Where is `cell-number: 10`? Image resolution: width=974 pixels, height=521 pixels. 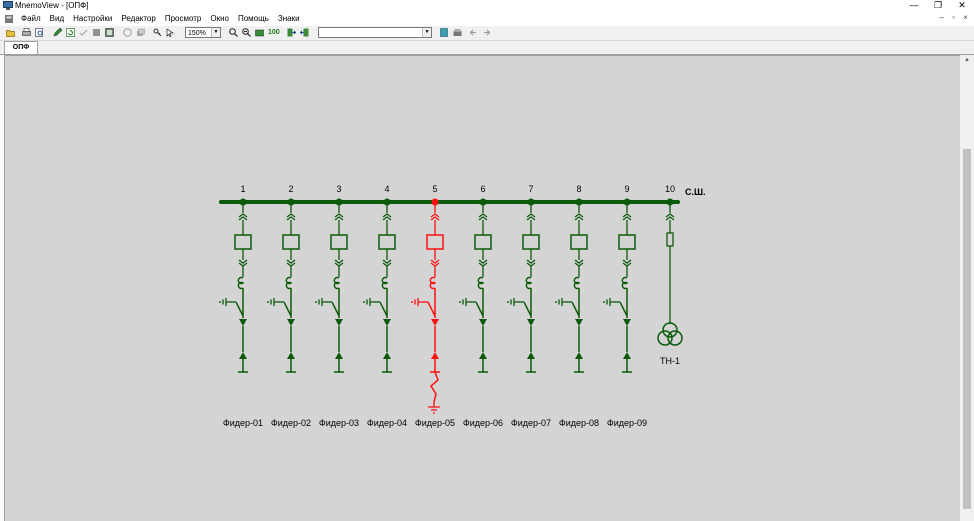
cell-number: 10 is located at coordinates (670, 189).